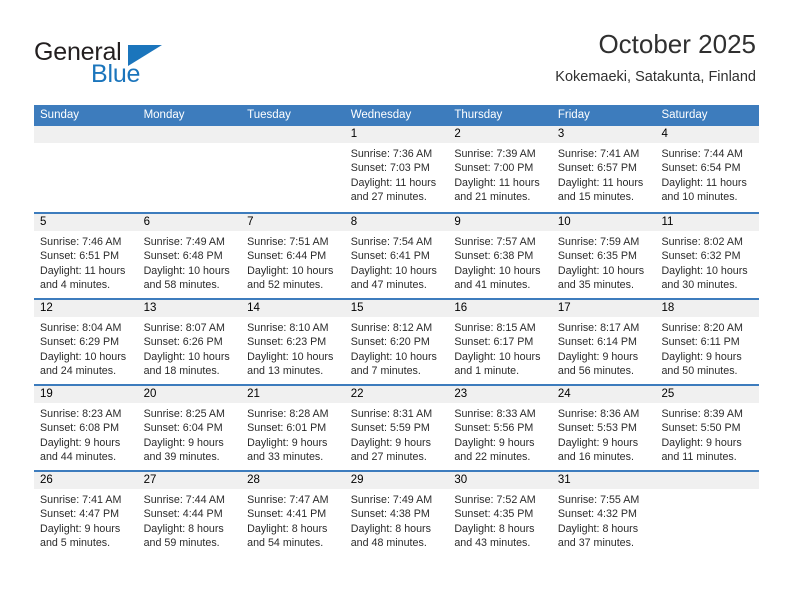 The image size is (792, 612). Describe the element at coordinates (388, 284) in the screenshot. I see `daylight-text-line2: and 47 minutes.` at that location.